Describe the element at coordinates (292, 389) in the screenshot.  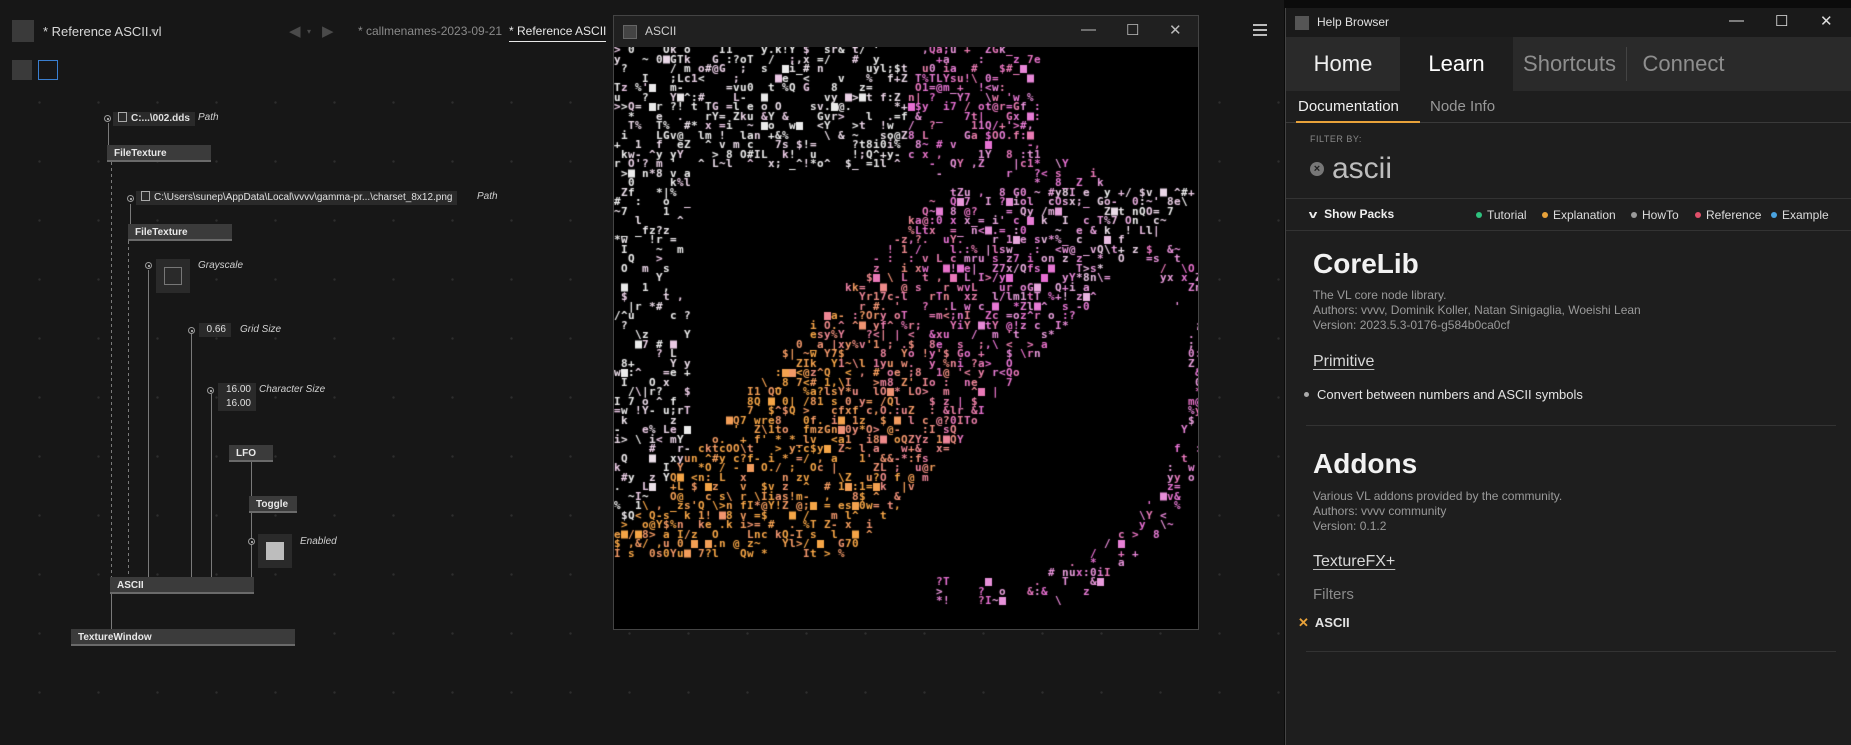
I see `char-size-label: Character Size` at that location.